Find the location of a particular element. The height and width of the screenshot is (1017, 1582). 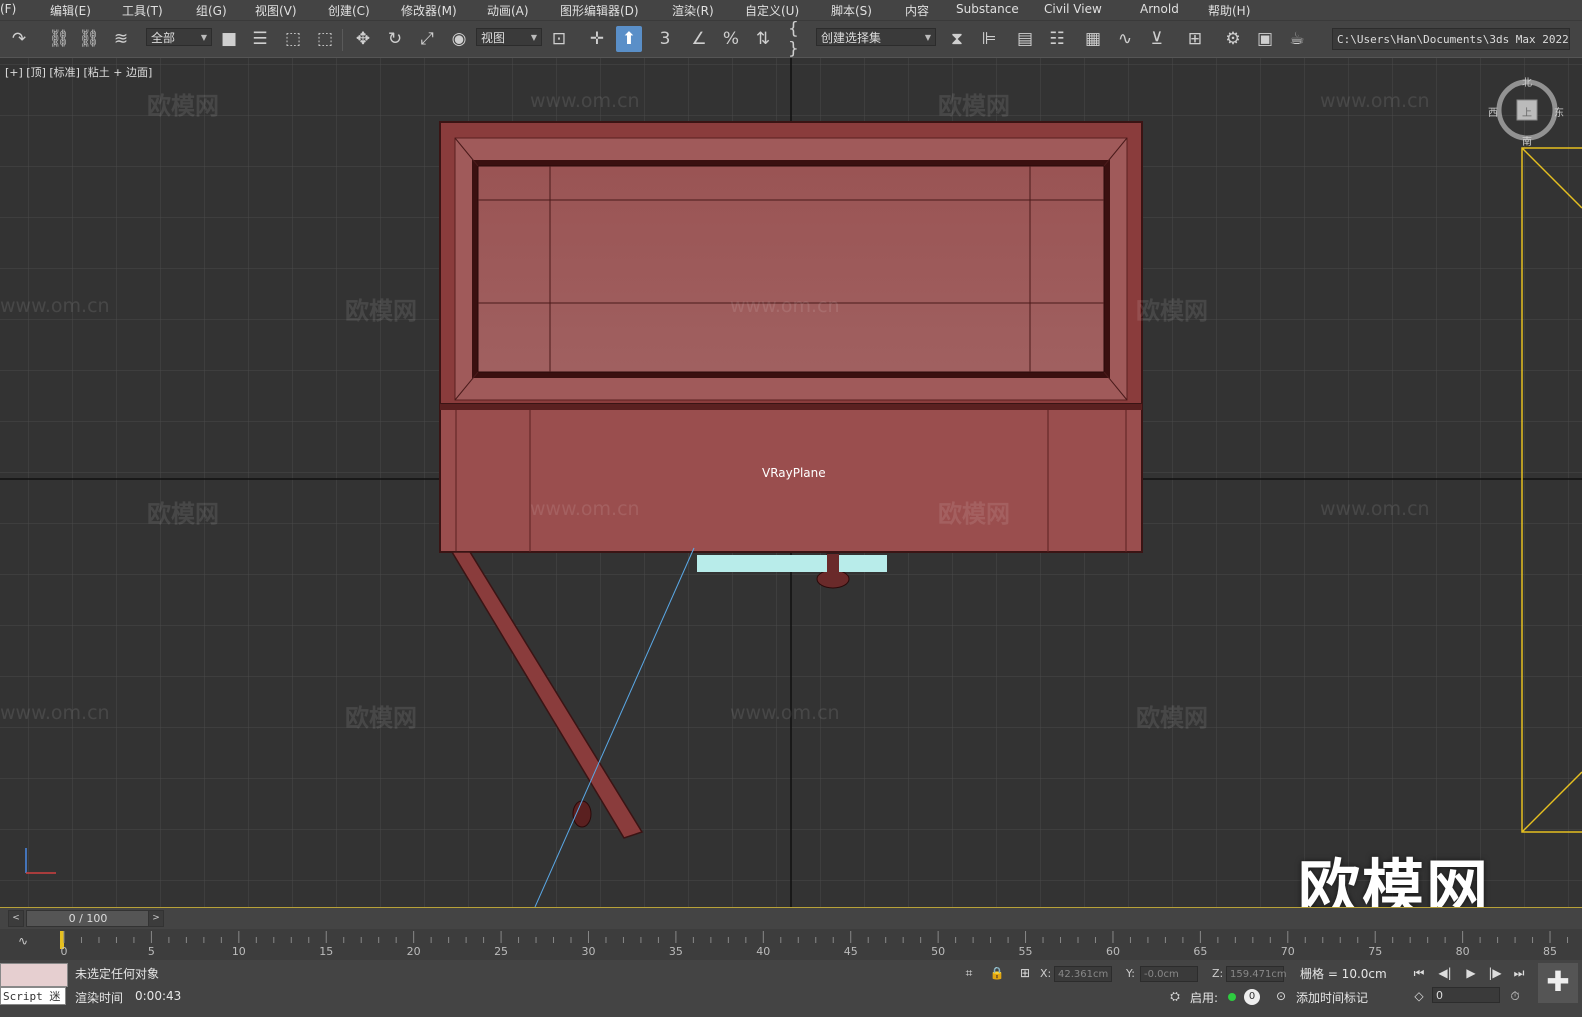

trackbar-tick-label: 55 is located at coordinates (1025, 951).